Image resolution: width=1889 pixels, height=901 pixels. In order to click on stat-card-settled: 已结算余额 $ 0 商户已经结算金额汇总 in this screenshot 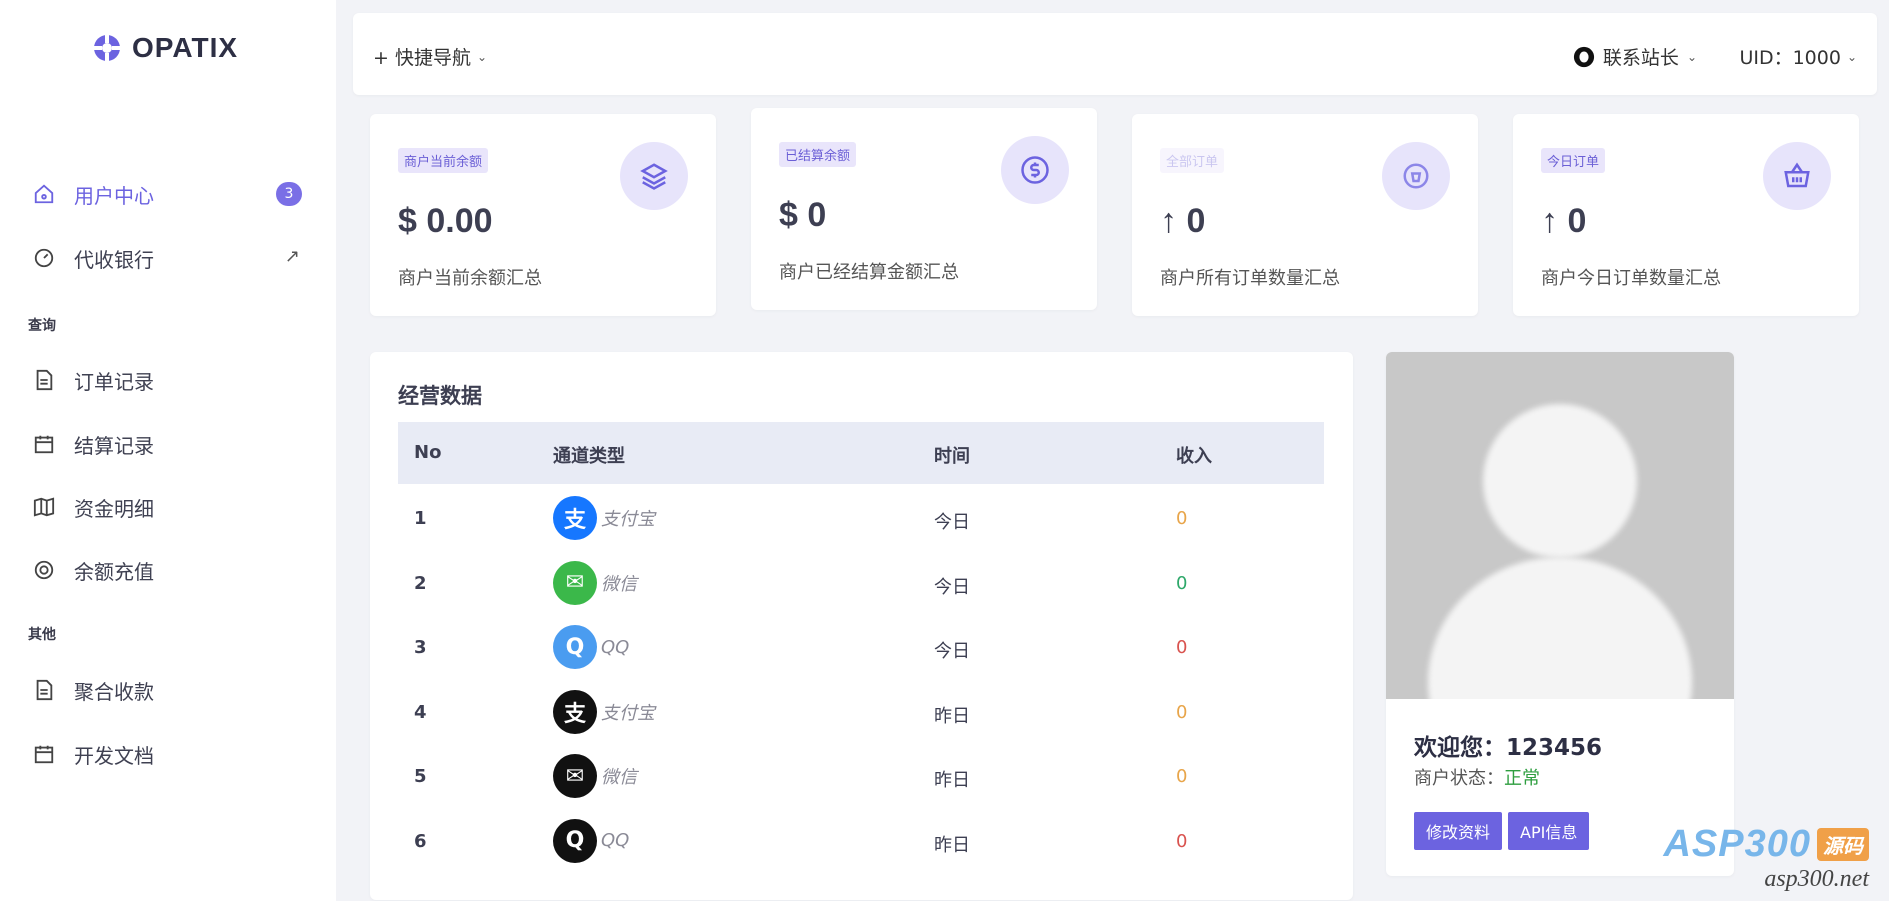, I will do `click(924, 209)`.